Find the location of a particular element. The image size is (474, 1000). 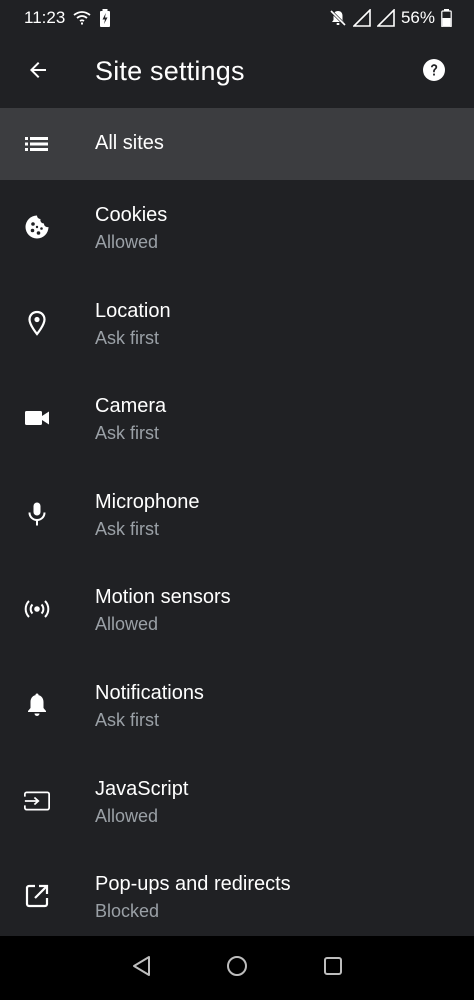

setting-item-motion-sensors: Motion sensors Allowed is located at coordinates (237, 610).